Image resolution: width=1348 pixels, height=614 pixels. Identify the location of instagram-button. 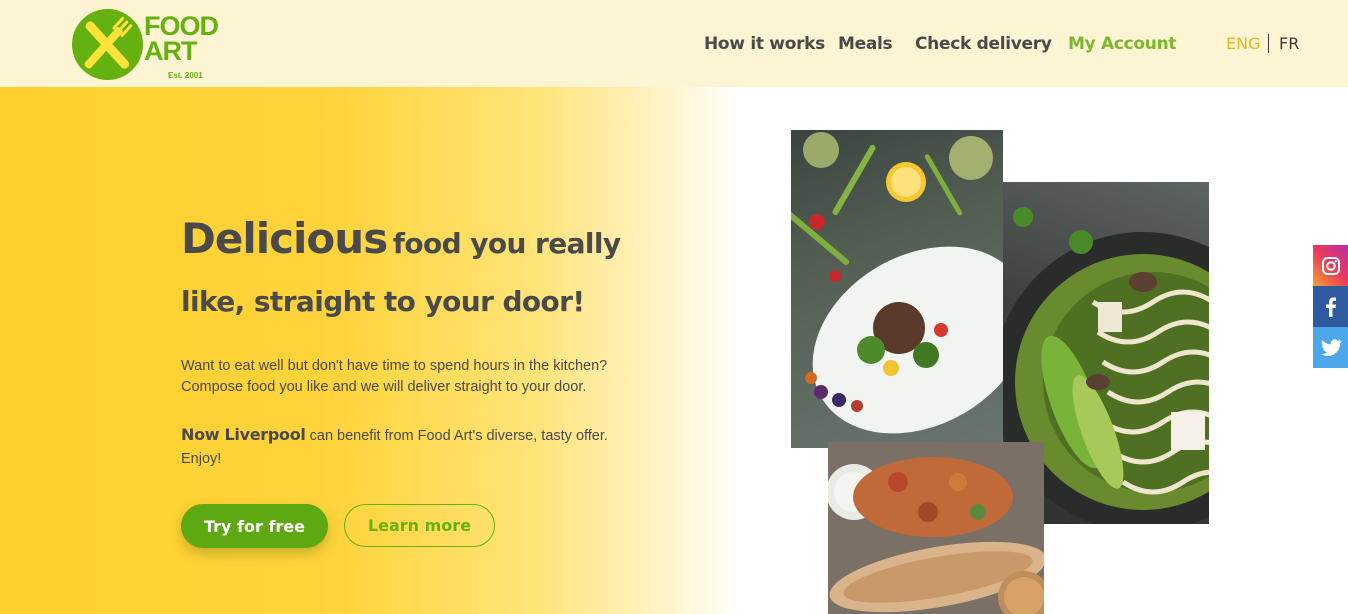
(1330, 265).